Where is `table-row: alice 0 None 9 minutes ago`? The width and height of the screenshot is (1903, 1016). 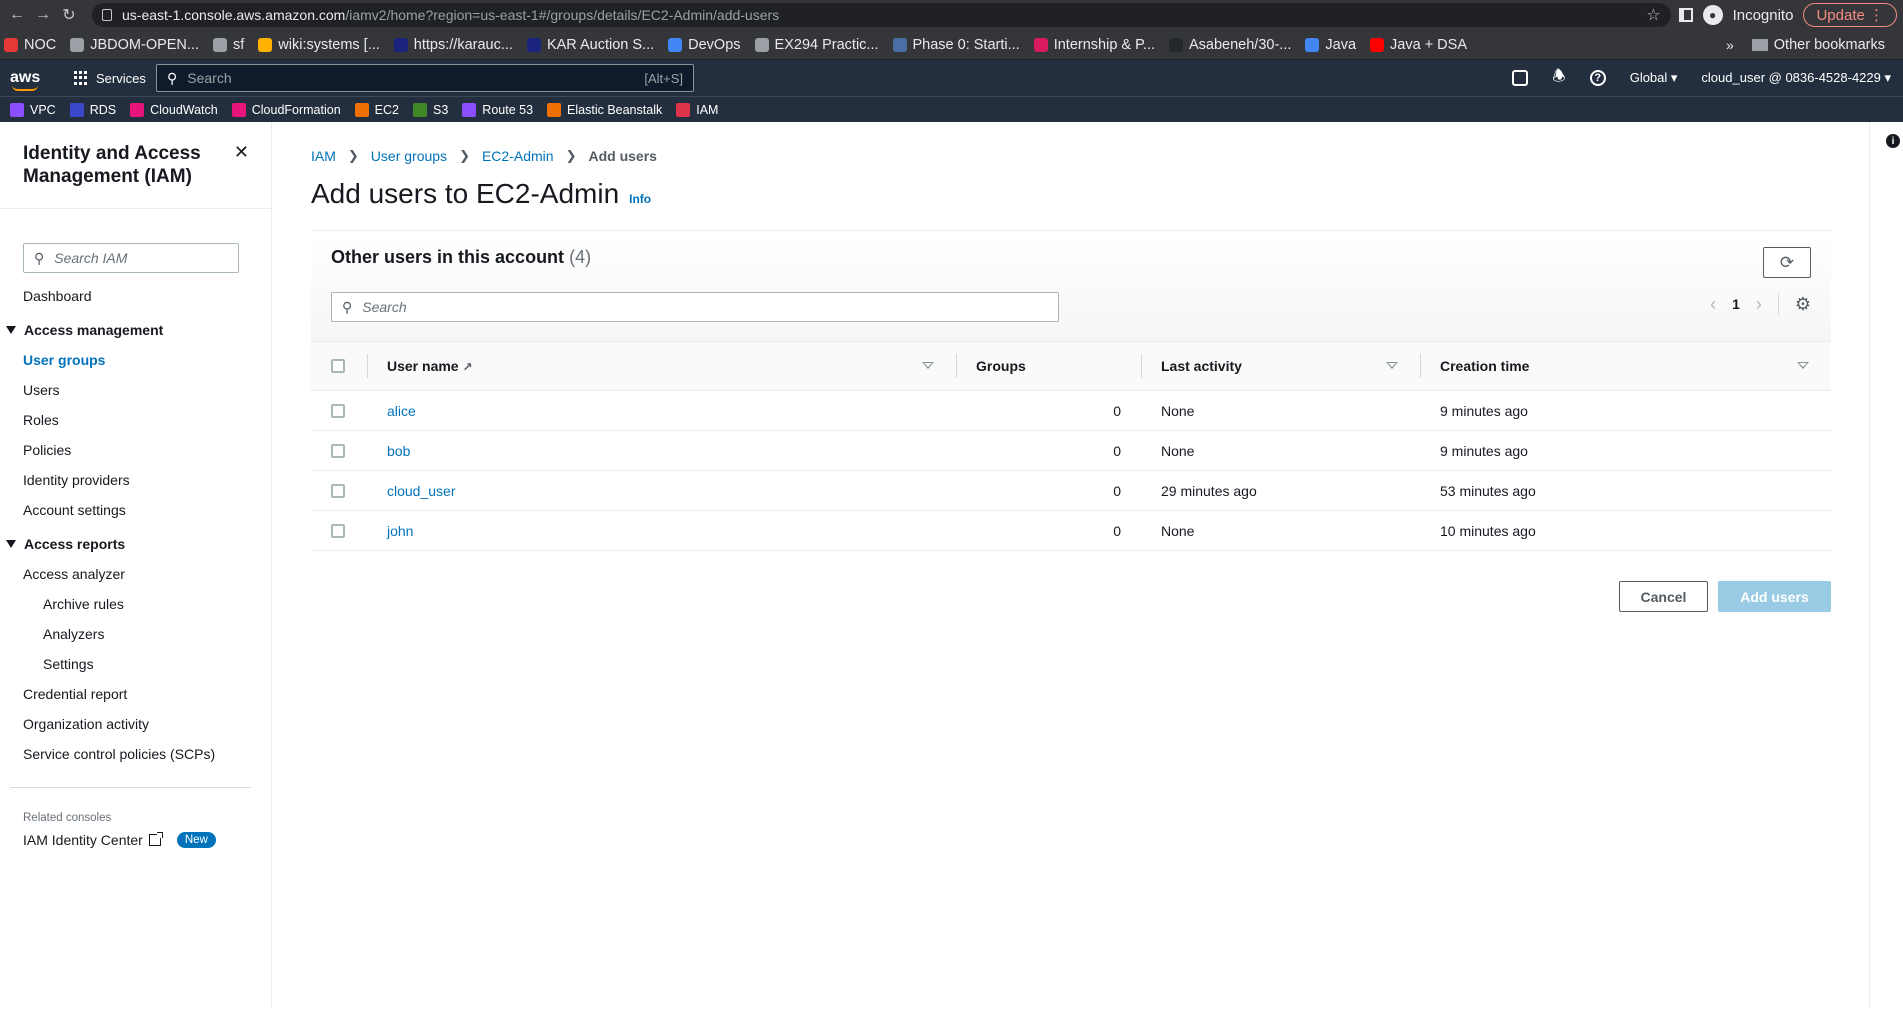 table-row: alice 0 None 9 minutes ago is located at coordinates (1071, 411).